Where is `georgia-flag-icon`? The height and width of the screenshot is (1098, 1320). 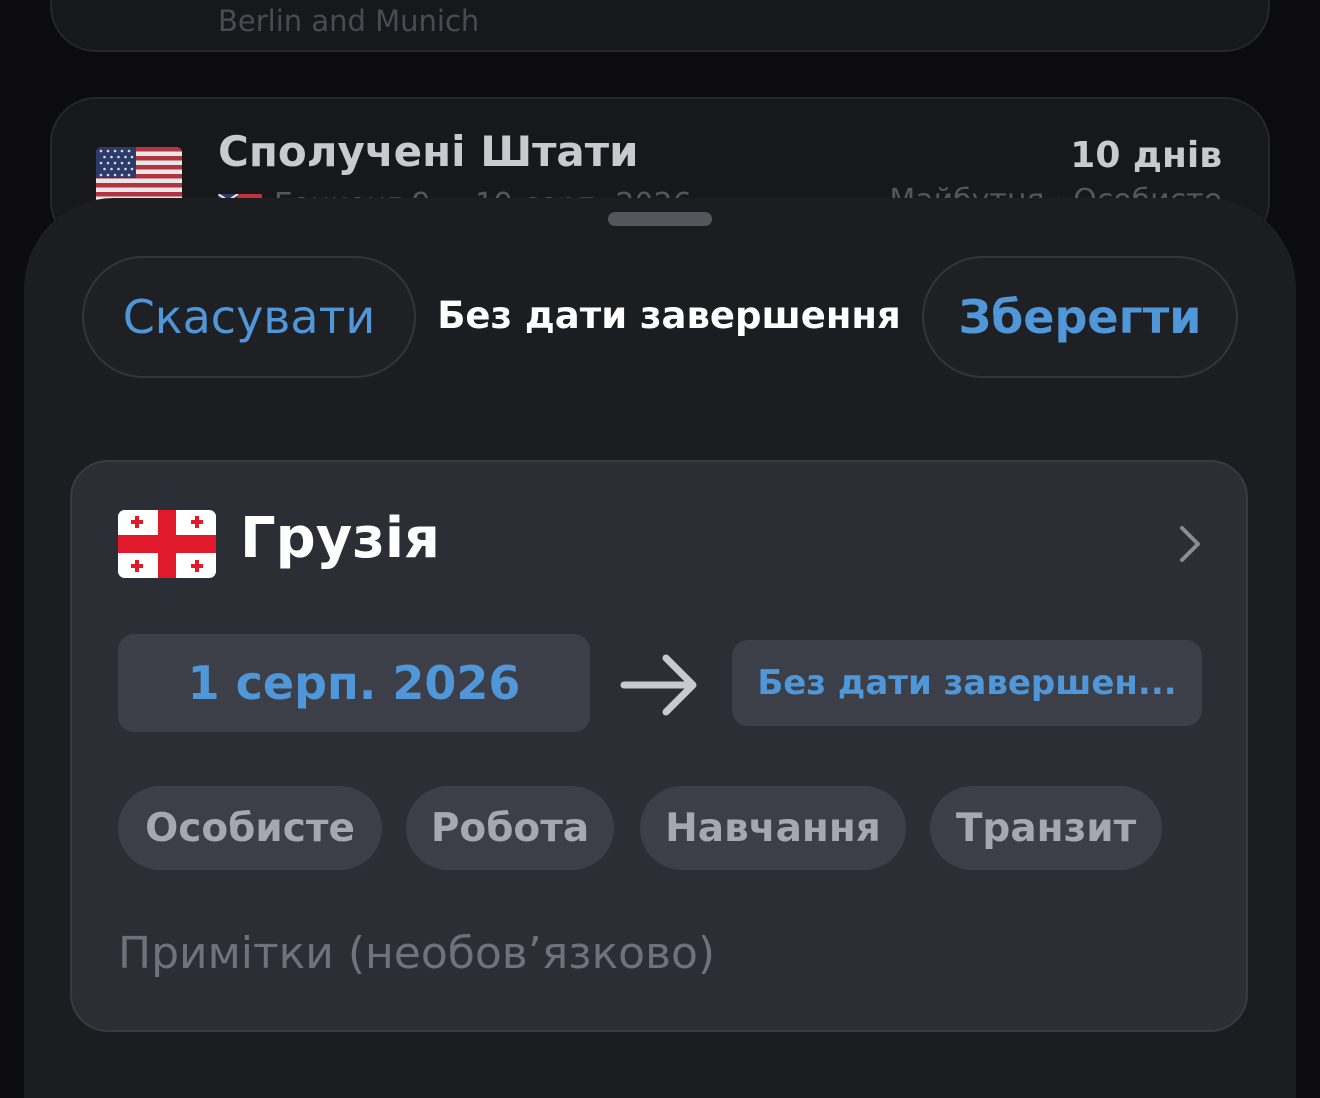 georgia-flag-icon is located at coordinates (167, 544).